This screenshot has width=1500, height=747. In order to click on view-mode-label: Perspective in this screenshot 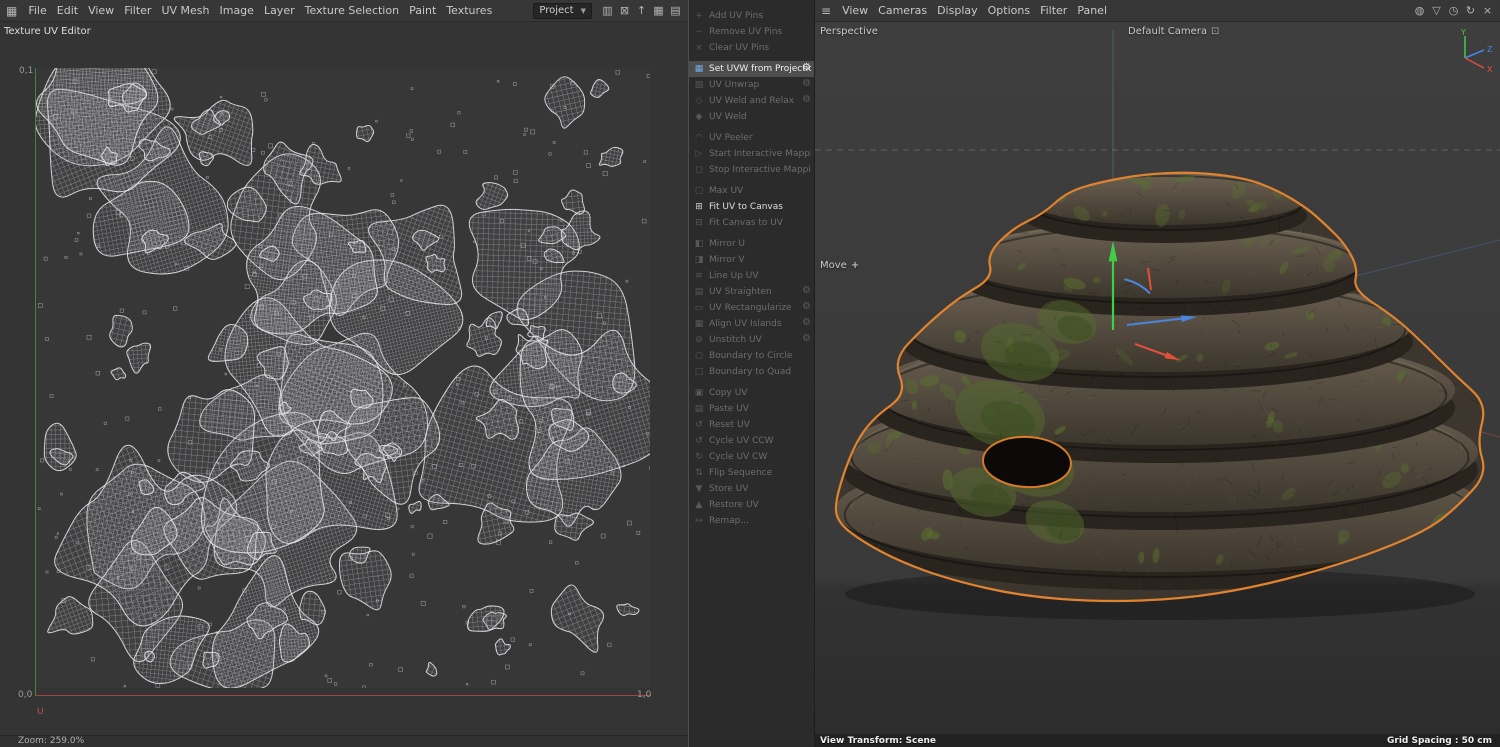, I will do `click(849, 31)`.